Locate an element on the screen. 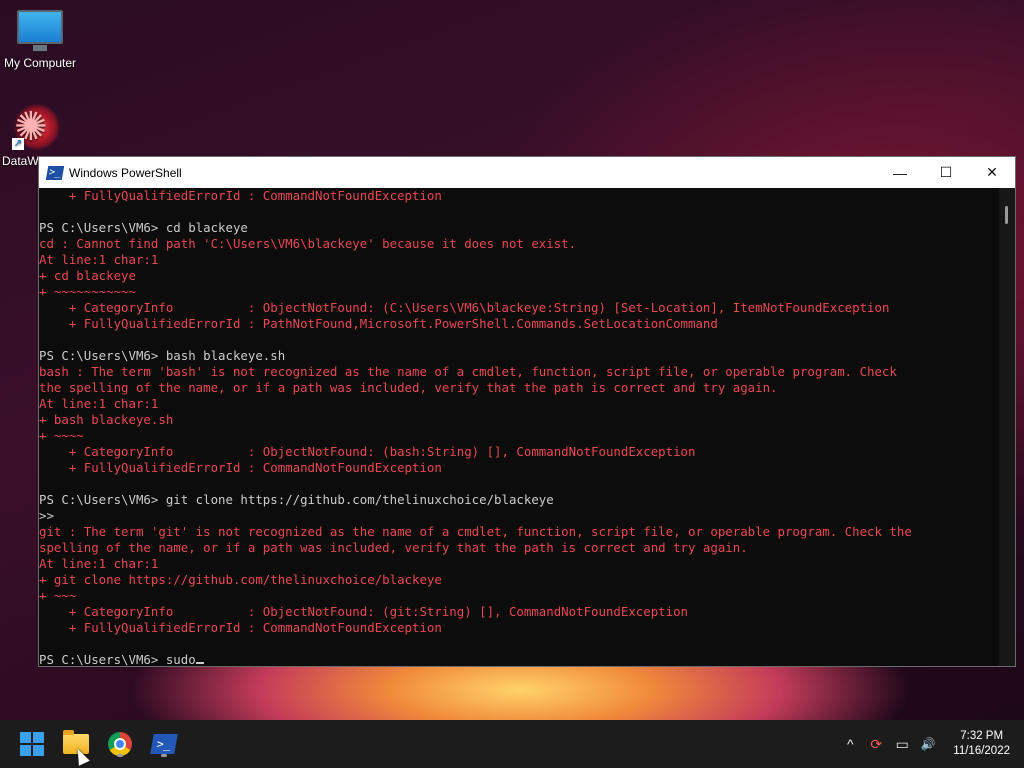 This screenshot has width=1024, height=768. chrome-button is located at coordinates (120, 744).